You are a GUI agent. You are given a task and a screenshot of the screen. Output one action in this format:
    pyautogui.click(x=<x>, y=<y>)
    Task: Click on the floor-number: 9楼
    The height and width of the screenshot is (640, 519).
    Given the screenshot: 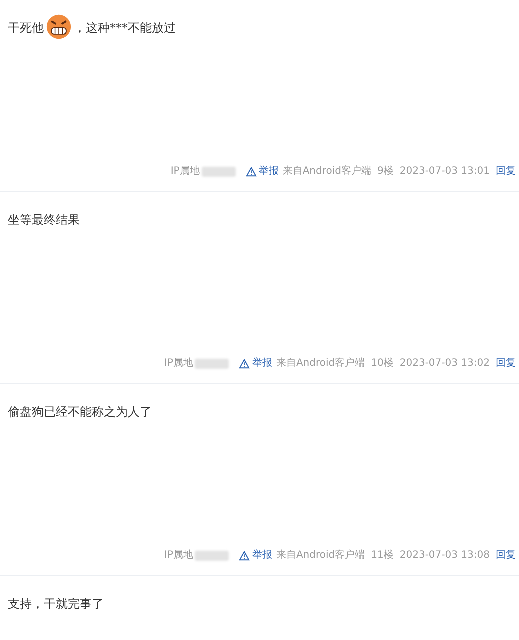 What is the action you would take?
    pyautogui.click(x=386, y=171)
    